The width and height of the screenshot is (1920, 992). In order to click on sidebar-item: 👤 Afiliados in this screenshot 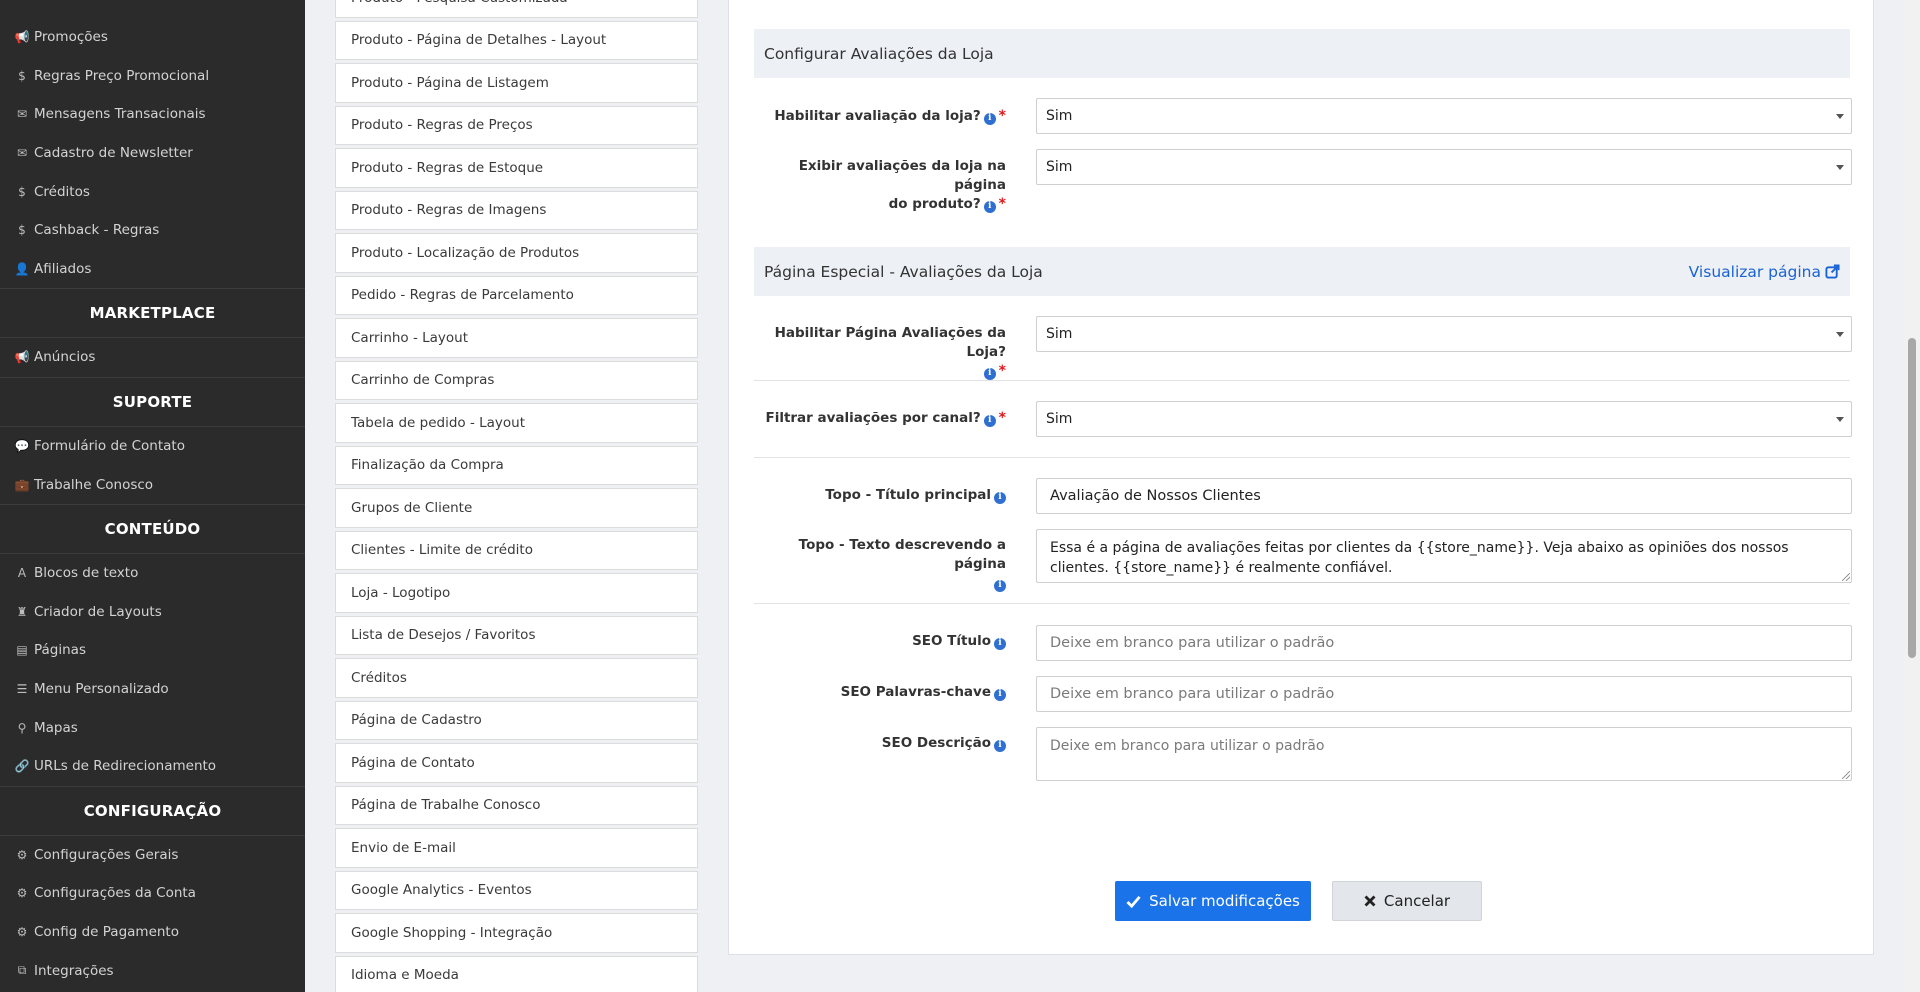, I will do `click(152, 269)`.